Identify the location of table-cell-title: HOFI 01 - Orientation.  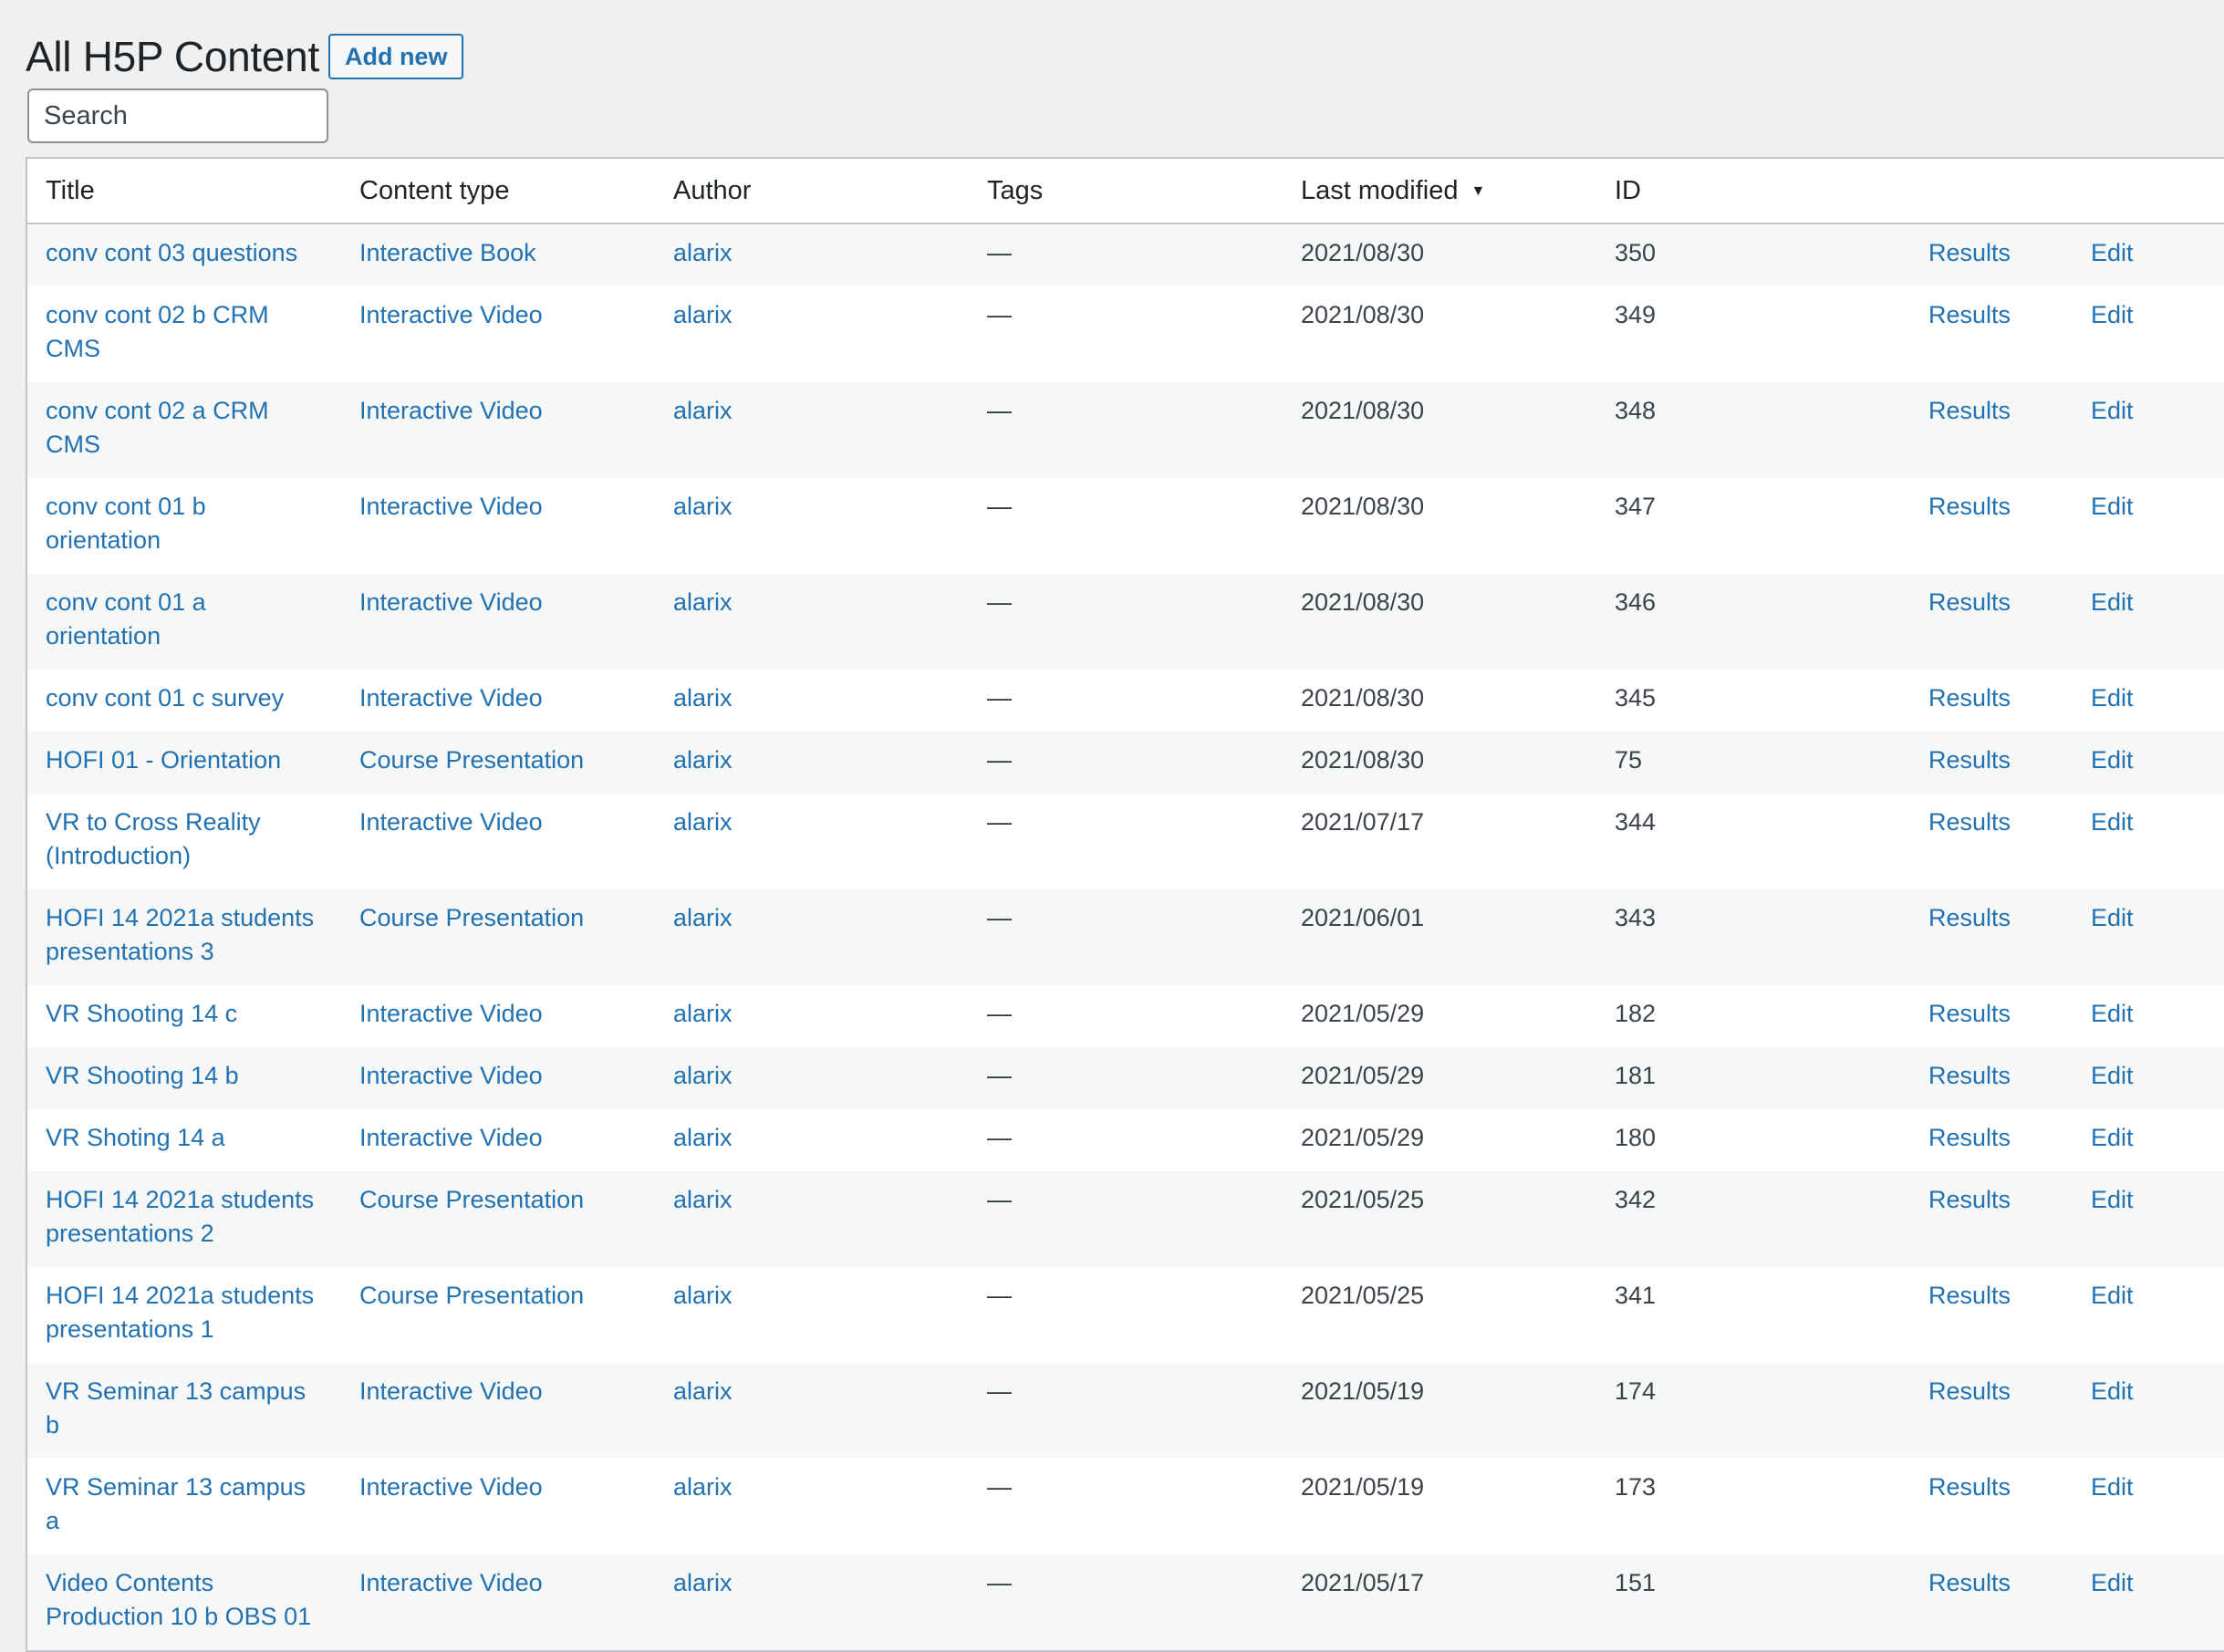
(184, 763).